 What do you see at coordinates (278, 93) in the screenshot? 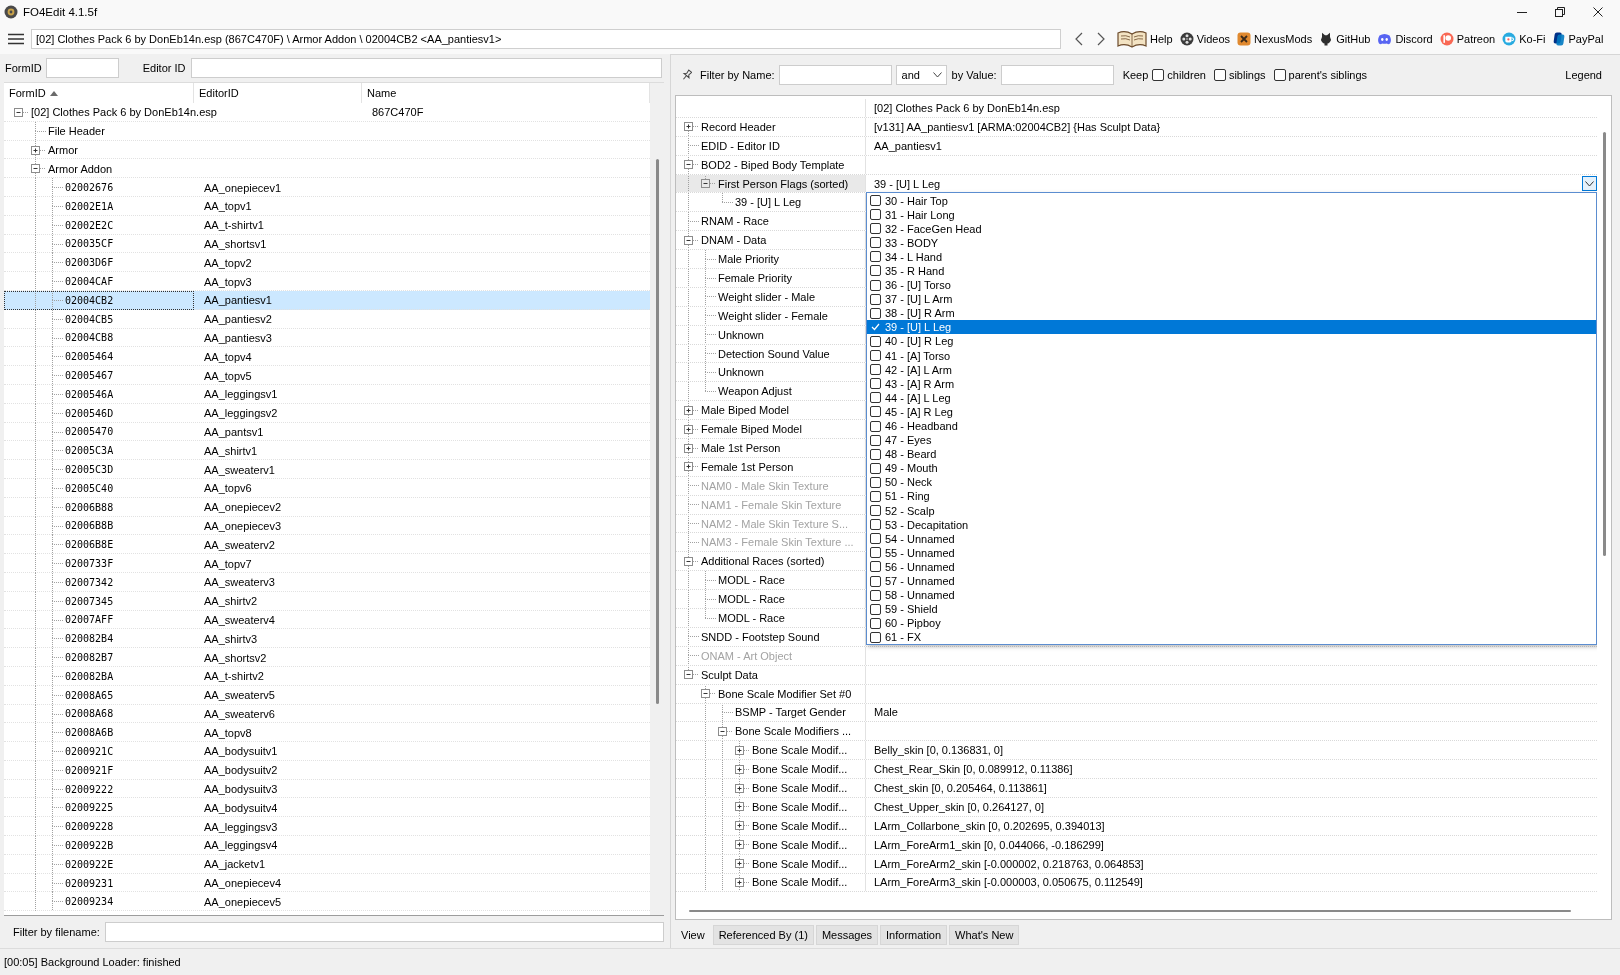
I see `column-header: EditorID` at bounding box center [278, 93].